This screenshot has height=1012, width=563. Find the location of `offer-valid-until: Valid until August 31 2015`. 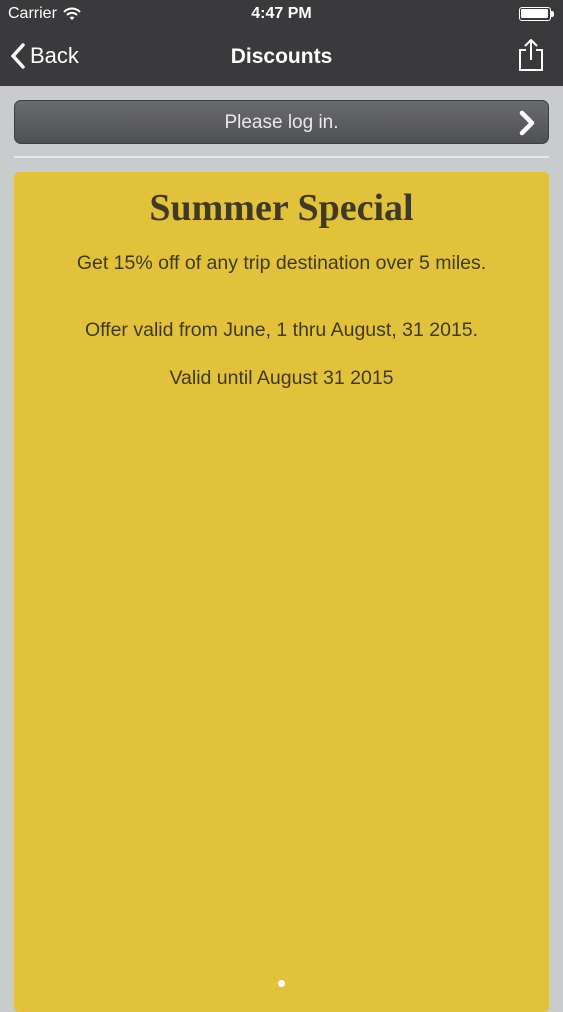

offer-valid-until: Valid until August 31 2015 is located at coordinates (281, 378).